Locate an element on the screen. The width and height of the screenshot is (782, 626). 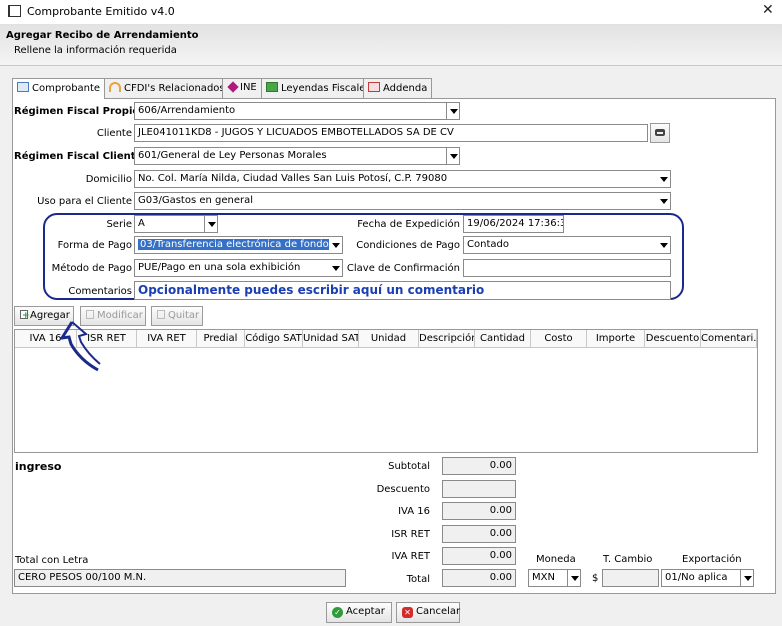
iva-ret-value: 0.00 is located at coordinates (479, 556).